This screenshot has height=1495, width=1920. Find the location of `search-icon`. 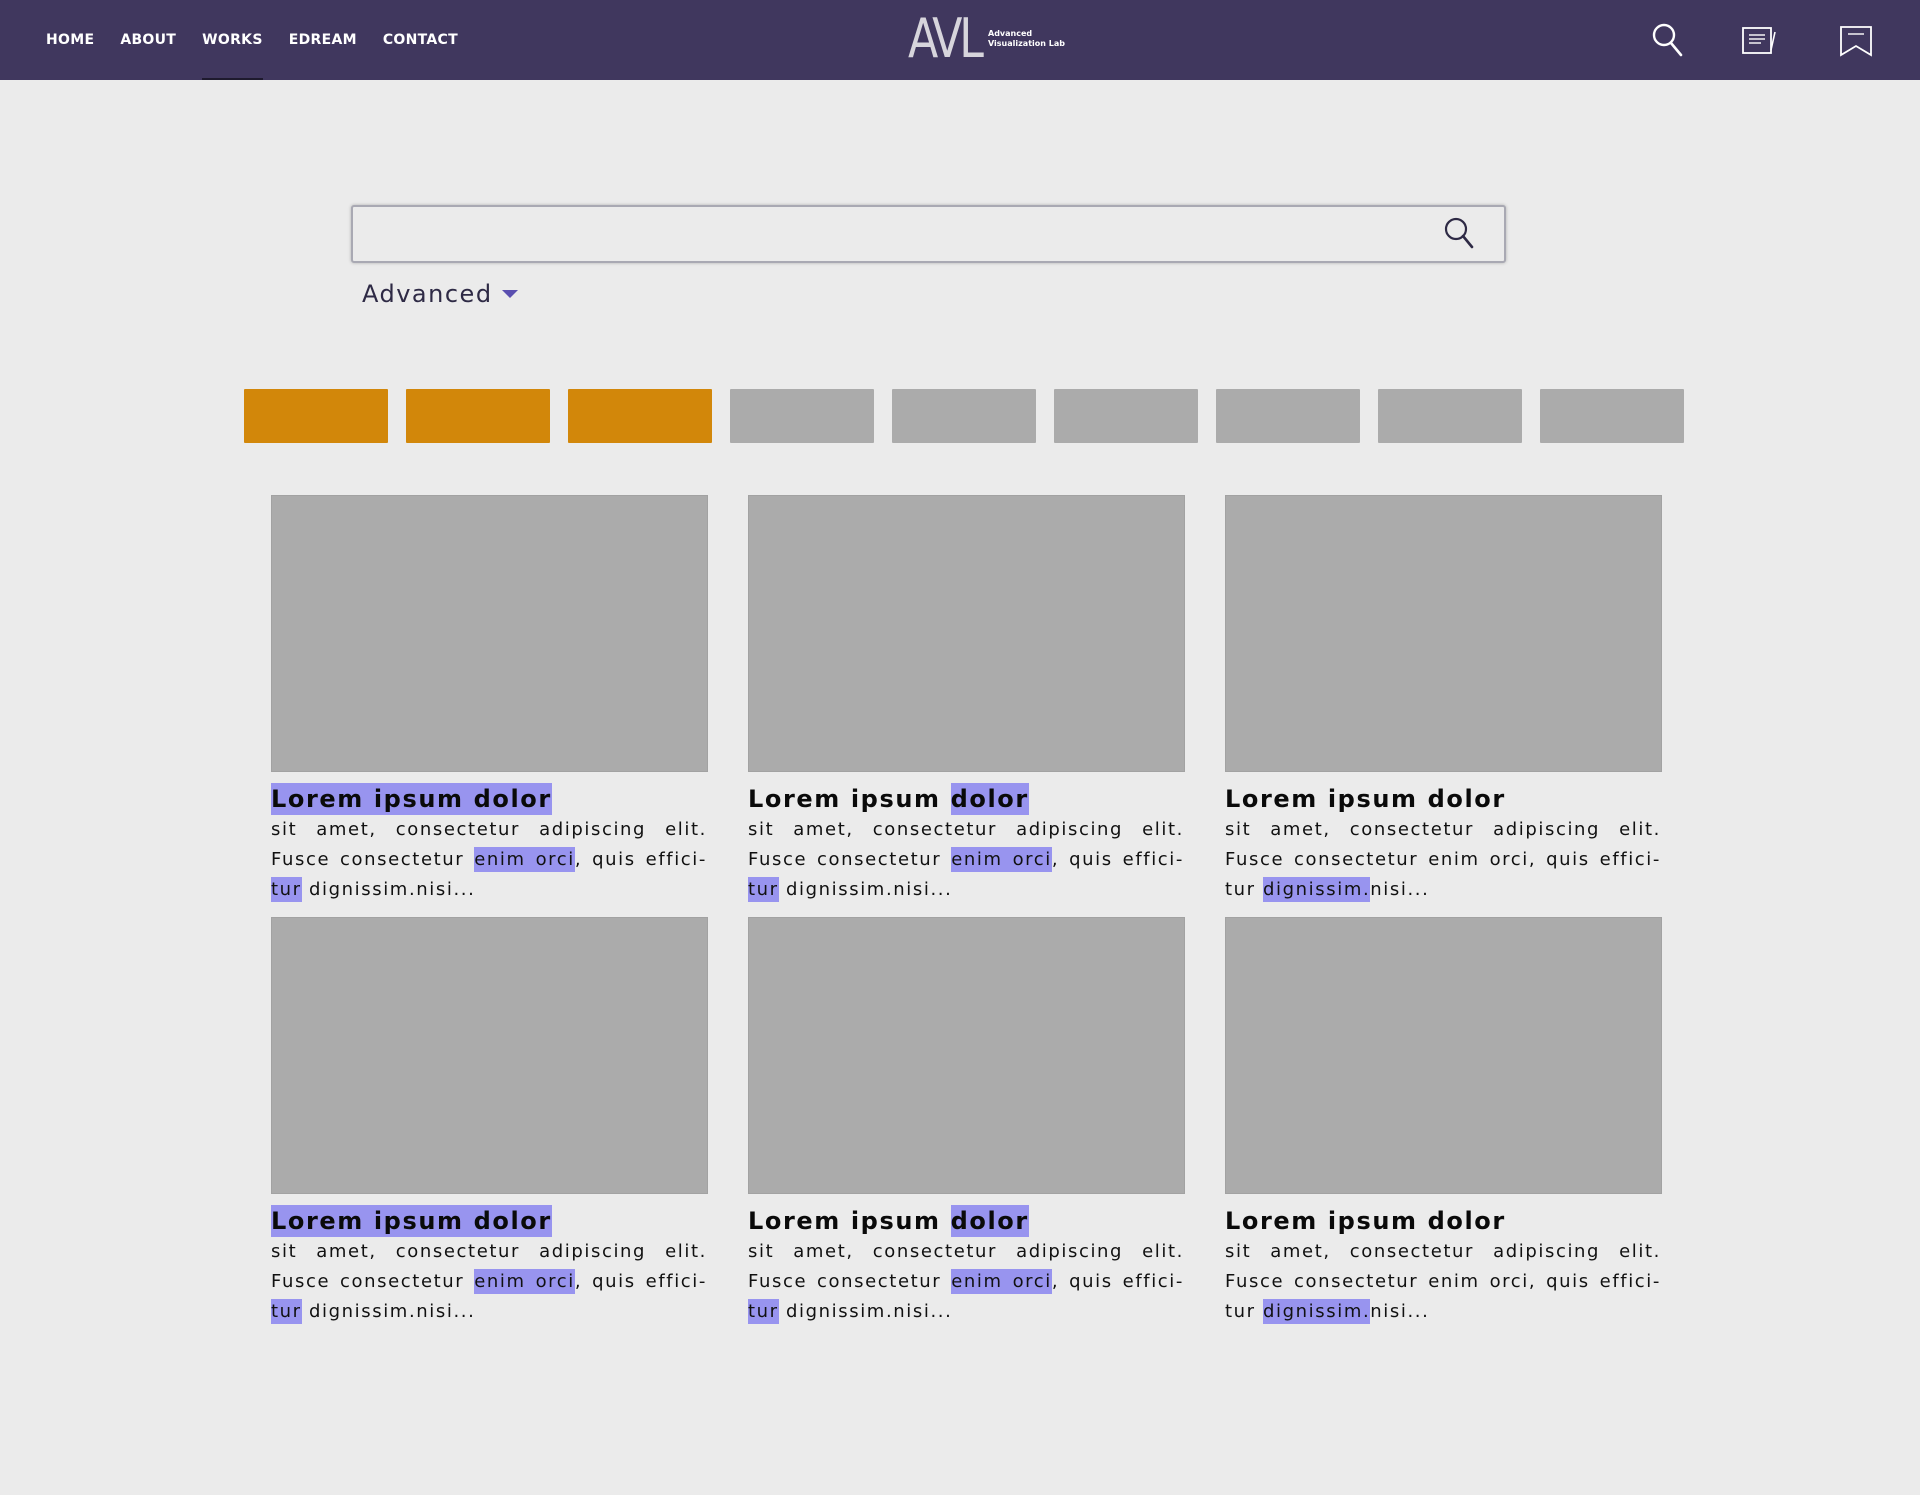

search-icon is located at coordinates (1668, 40).